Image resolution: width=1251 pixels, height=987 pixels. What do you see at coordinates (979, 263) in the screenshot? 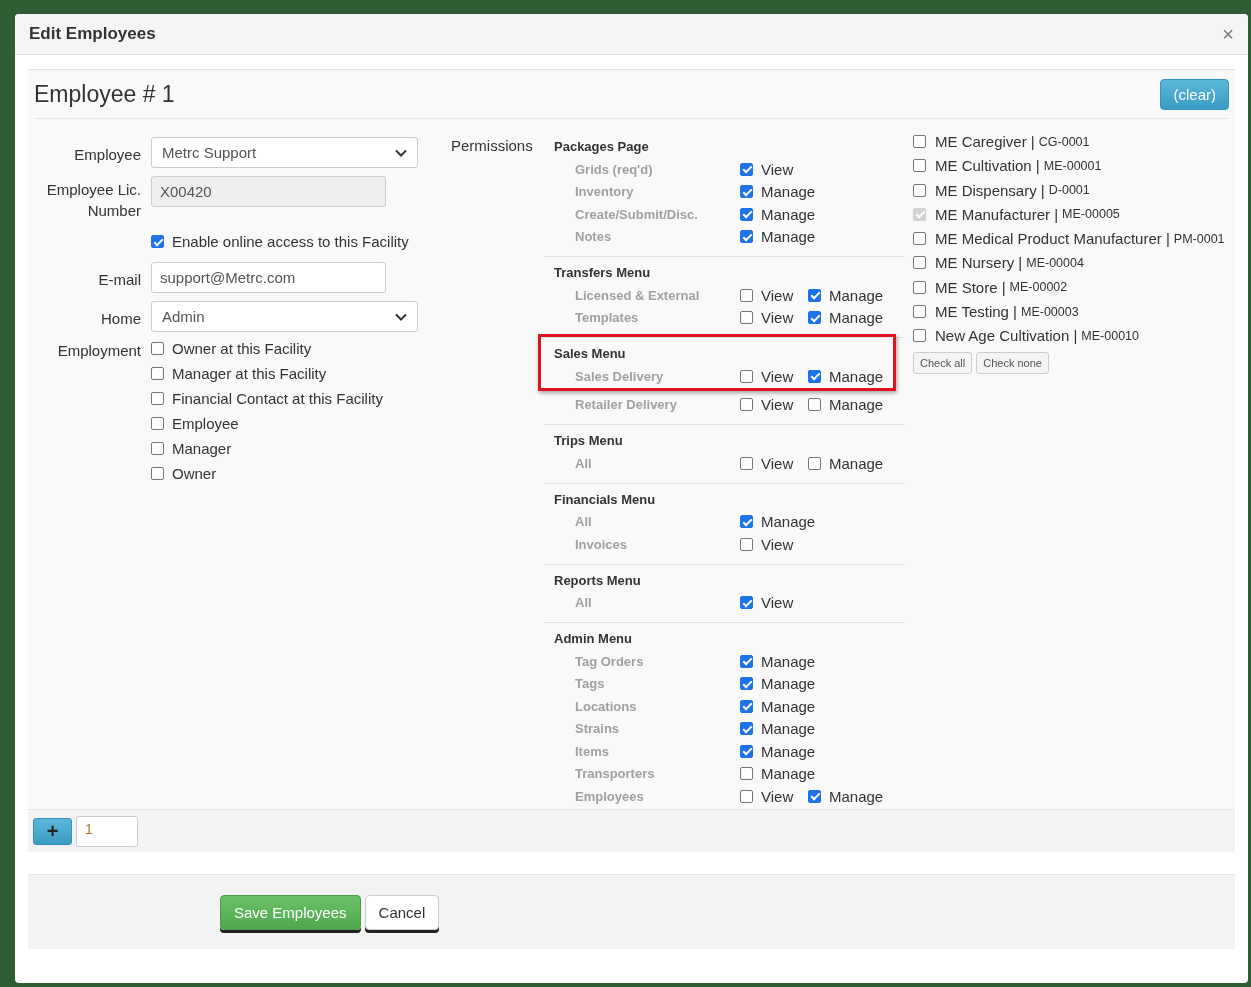
I see `facility-name: ME Nursery |` at bounding box center [979, 263].